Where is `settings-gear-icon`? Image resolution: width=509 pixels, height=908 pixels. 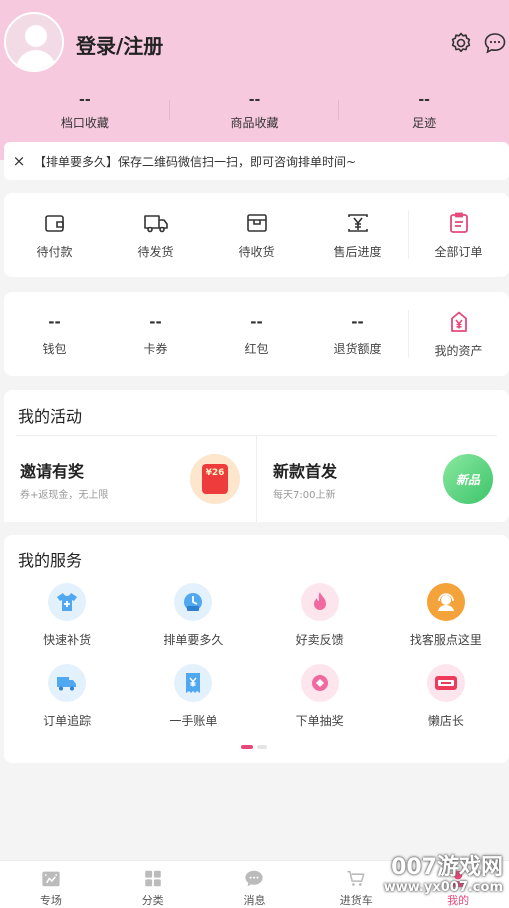 settings-gear-icon is located at coordinates (461, 43).